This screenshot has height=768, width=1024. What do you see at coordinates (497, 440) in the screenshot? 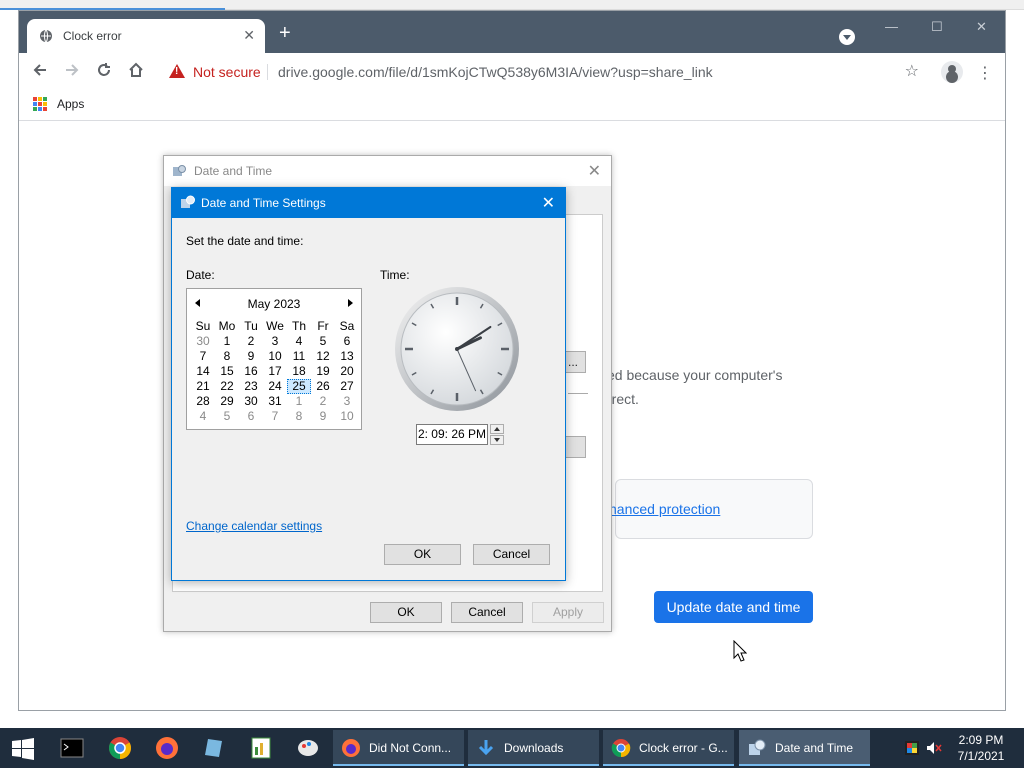
I see `spin-down-icon` at bounding box center [497, 440].